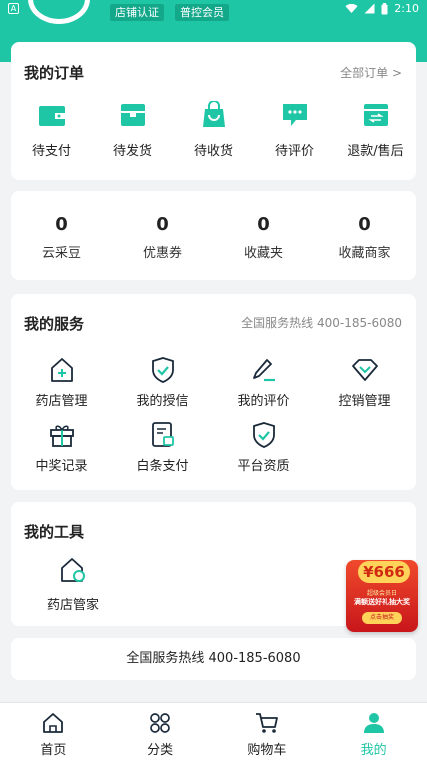  Describe the element at coordinates (384, 572) in the screenshot. I see `promo-amount: ¥666` at that location.